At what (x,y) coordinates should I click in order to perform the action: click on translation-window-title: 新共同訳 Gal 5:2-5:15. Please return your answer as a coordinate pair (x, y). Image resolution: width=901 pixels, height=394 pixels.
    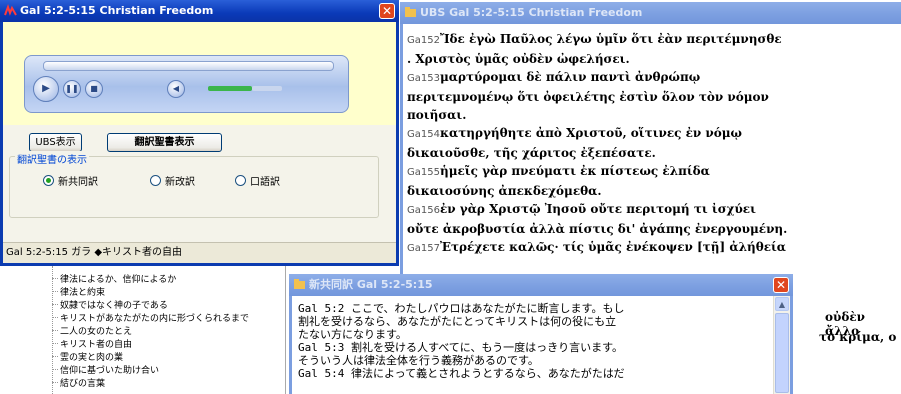
    Looking at the image, I should click on (371, 284).